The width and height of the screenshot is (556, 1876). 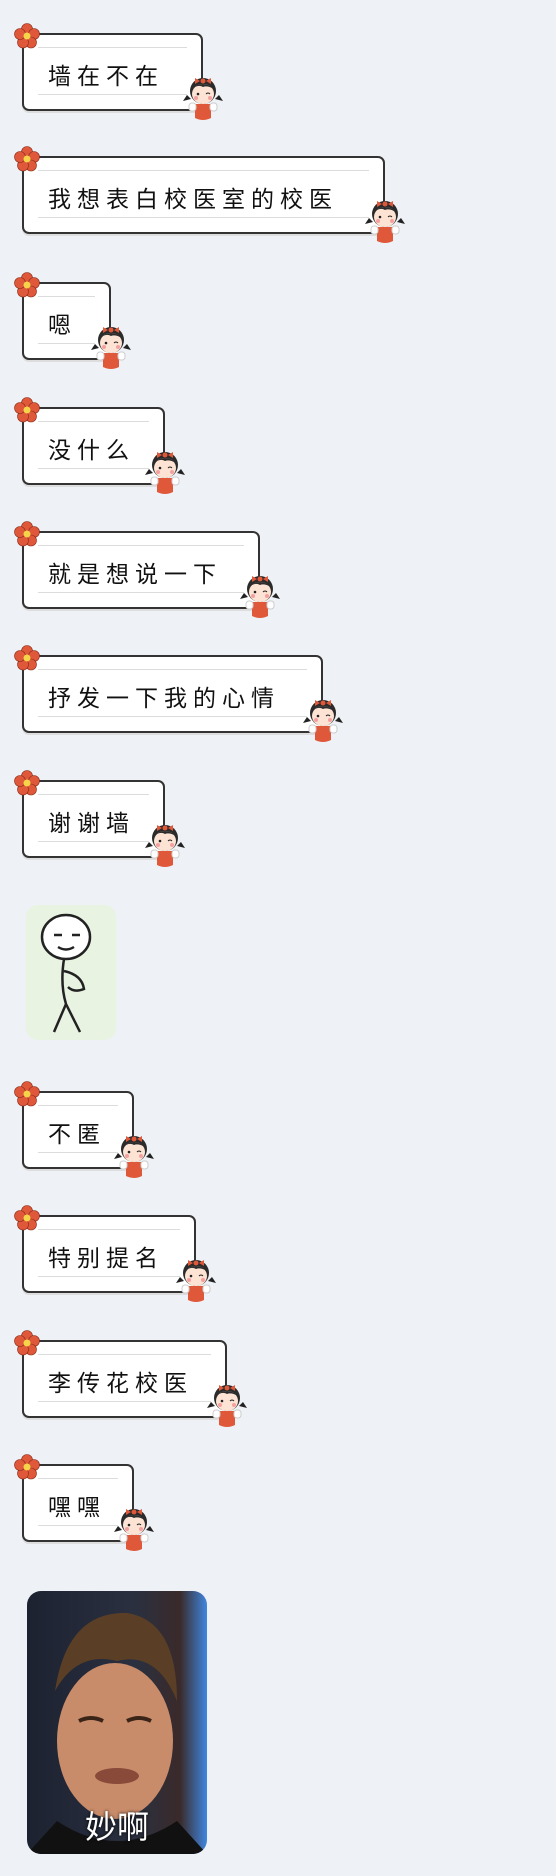 I want to click on message-bubble: 嘿嘿, so click(x=84, y=1502).